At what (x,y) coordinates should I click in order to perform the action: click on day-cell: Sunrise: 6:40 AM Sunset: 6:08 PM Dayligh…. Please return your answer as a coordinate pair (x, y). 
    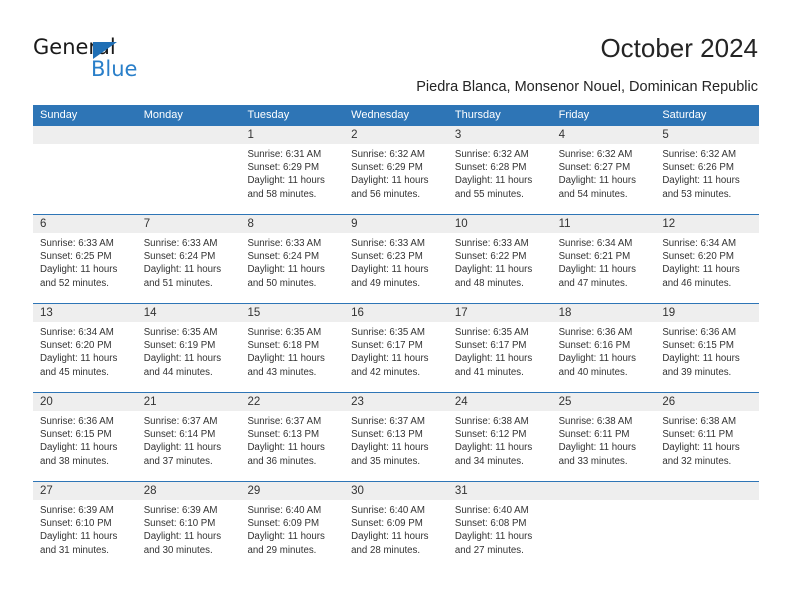
    Looking at the image, I should click on (500, 535).